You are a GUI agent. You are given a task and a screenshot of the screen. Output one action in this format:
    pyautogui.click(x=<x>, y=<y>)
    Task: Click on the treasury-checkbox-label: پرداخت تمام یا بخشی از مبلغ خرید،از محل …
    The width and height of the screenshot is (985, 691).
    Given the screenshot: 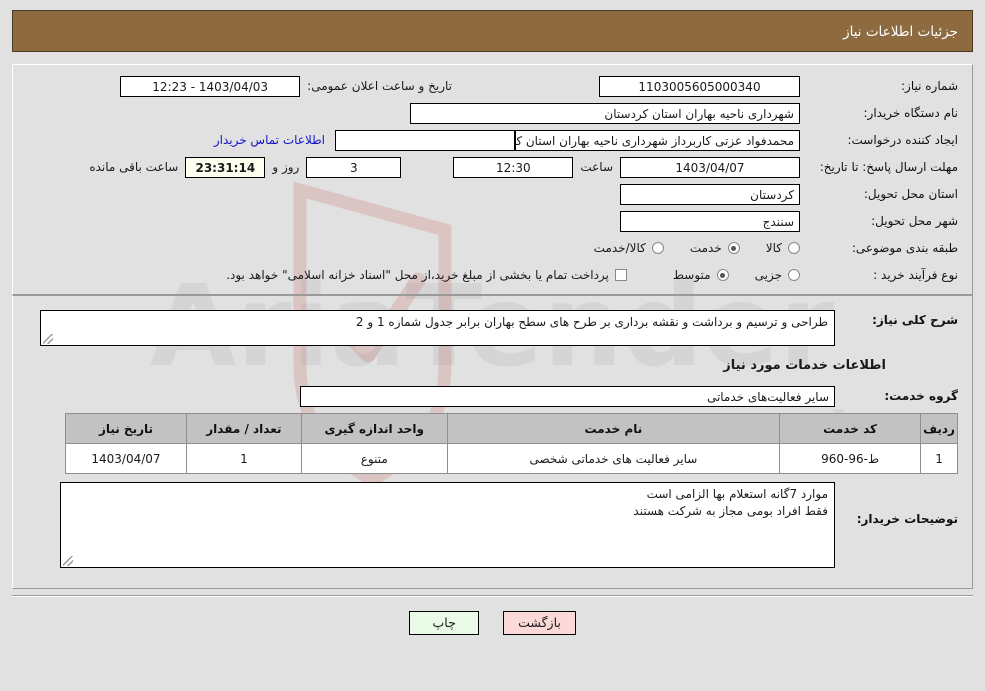 What is the action you would take?
    pyautogui.click(x=417, y=275)
    